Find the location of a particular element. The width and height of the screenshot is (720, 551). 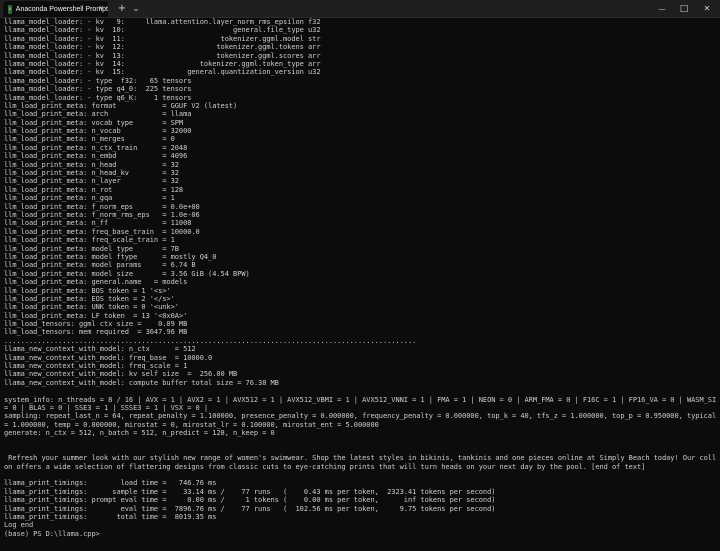

maximize-button: □ is located at coordinates (684, 8).